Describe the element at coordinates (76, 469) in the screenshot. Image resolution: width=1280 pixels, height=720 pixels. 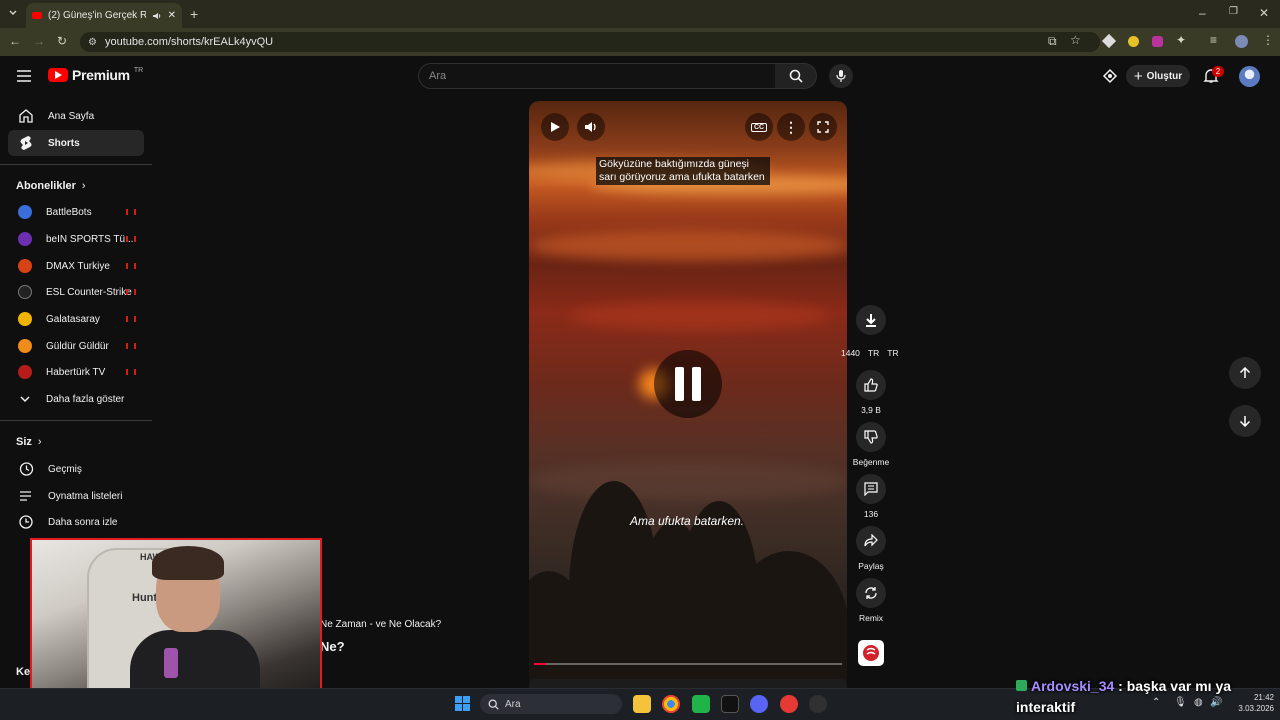
I see `sidebar-item-history: Geçmiş` at that location.